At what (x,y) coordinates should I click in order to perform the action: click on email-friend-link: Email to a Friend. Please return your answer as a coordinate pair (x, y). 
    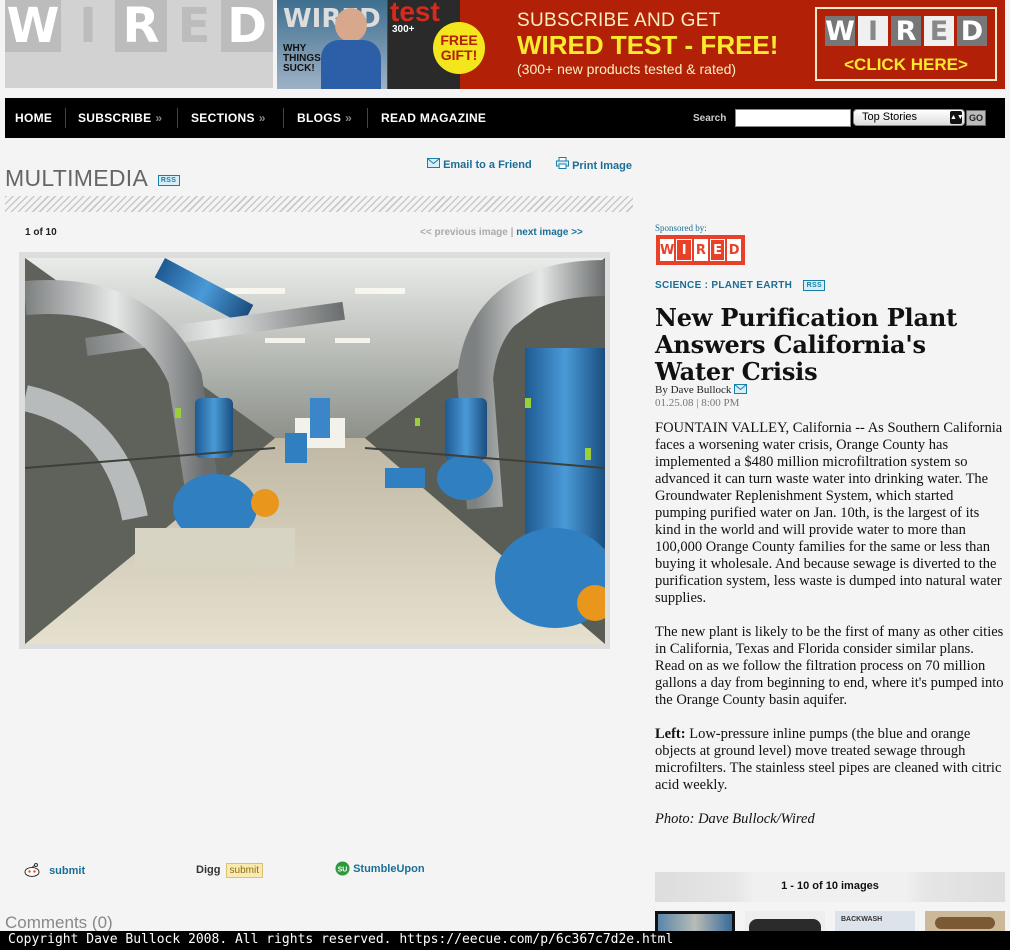
    Looking at the image, I should click on (479, 164).